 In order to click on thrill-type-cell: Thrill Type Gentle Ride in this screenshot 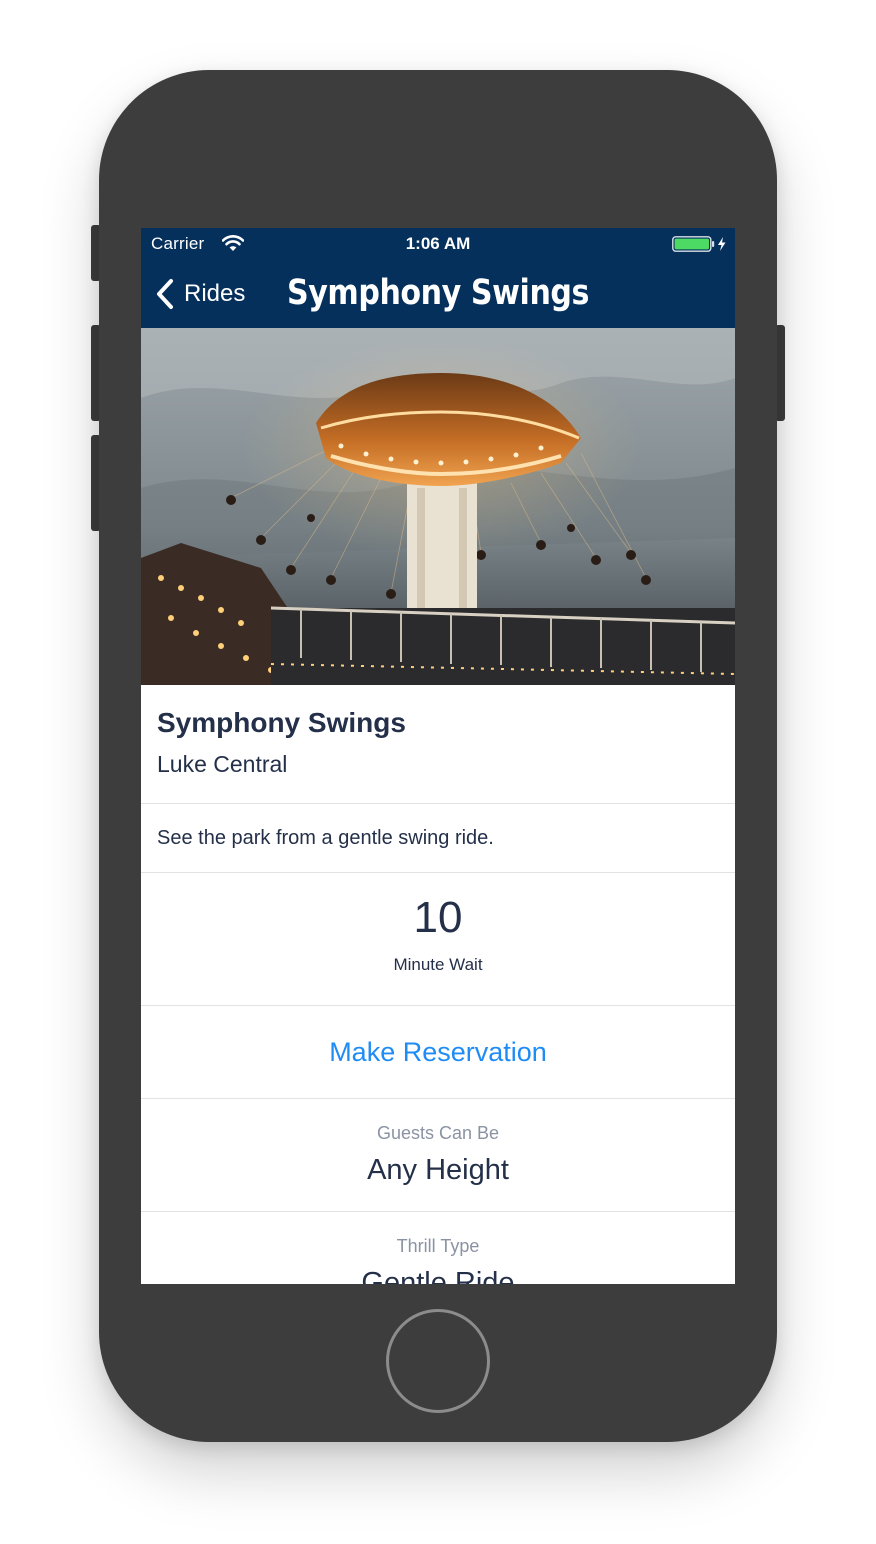, I will do `click(438, 1248)`.